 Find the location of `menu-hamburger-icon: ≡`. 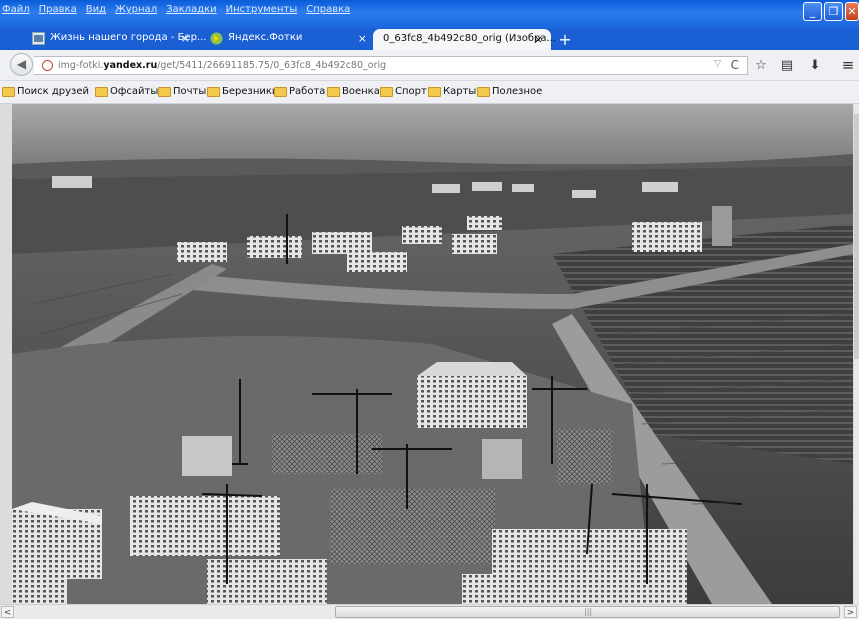

menu-hamburger-icon: ≡ is located at coordinates (848, 66).